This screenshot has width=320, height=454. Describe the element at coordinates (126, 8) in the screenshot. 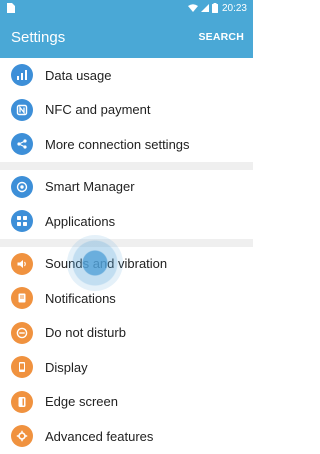

I see `status-bar: 20:23` at that location.